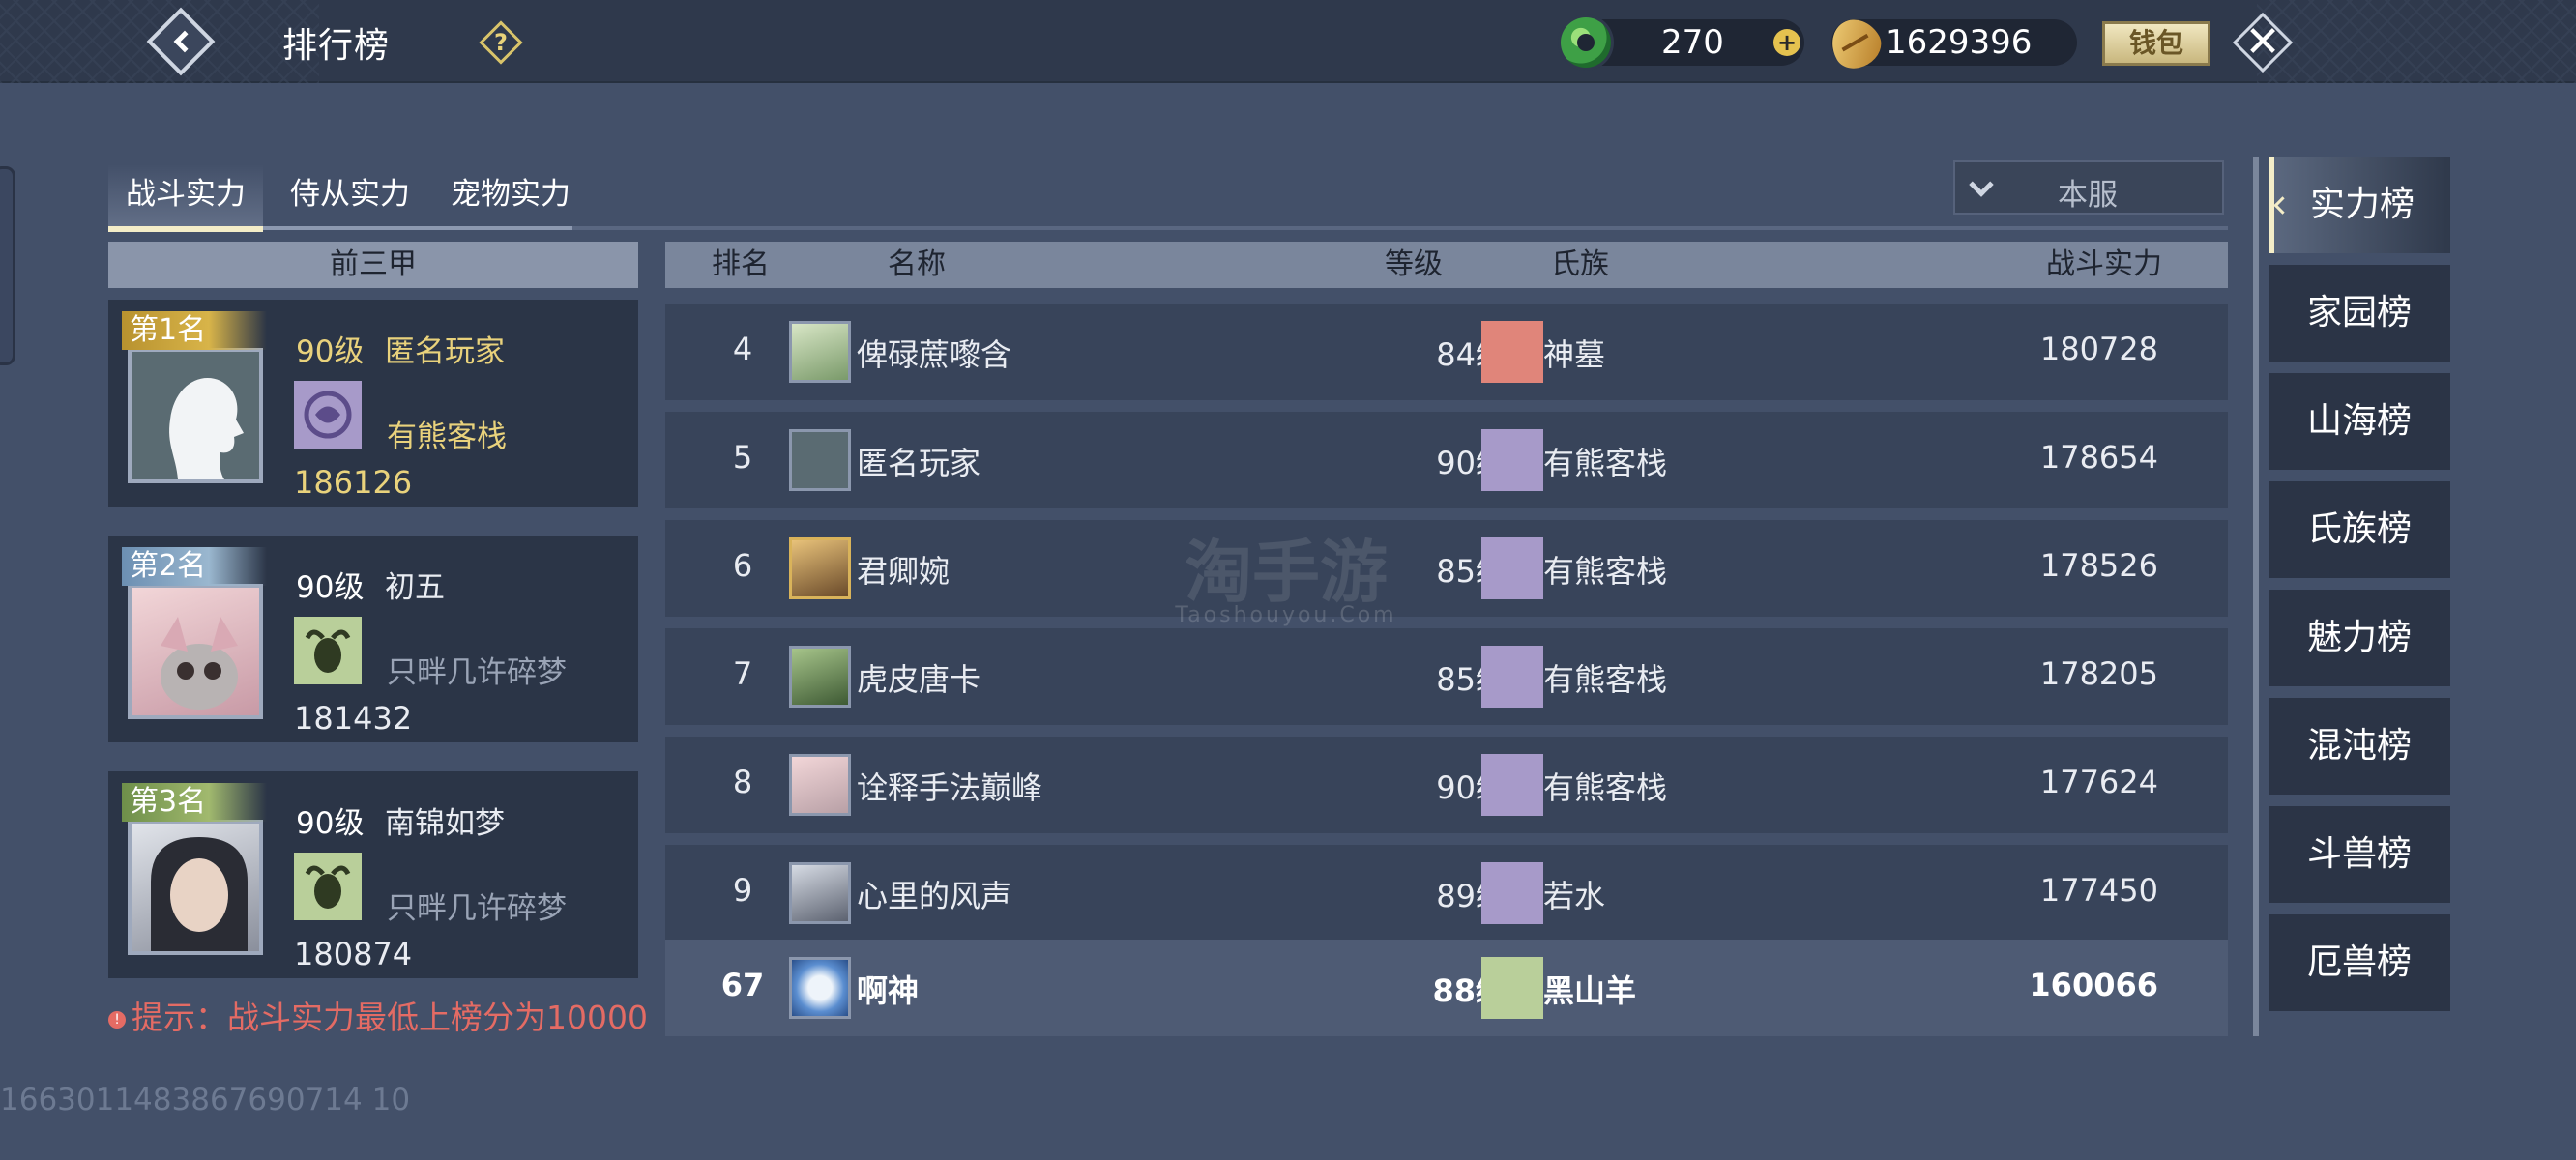 This screenshot has width=2576, height=1160. Describe the element at coordinates (1286, 615) in the screenshot. I see `watermark-subtitle: Taoshouyou.Com` at that location.